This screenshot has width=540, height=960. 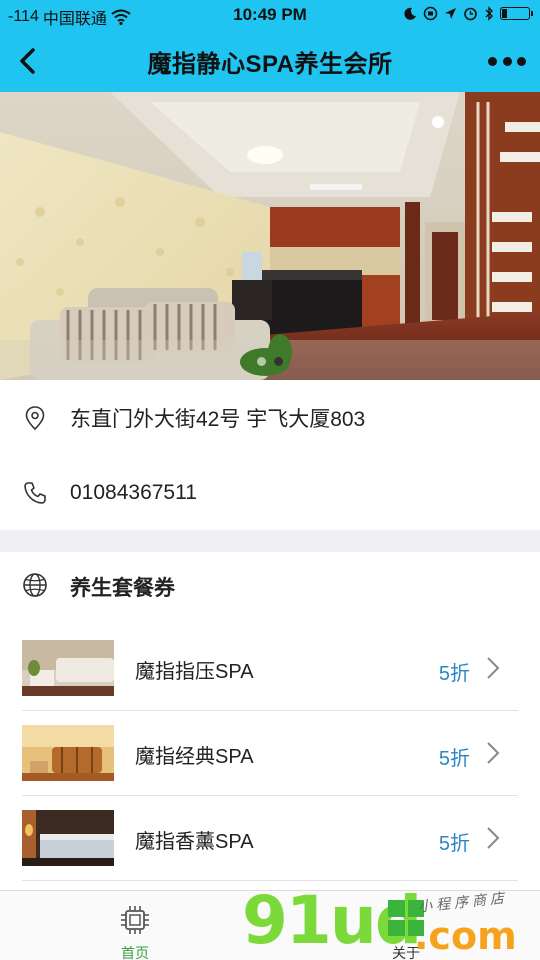 I want to click on coupon-section-header: 养生套餐券, so click(x=270, y=587).